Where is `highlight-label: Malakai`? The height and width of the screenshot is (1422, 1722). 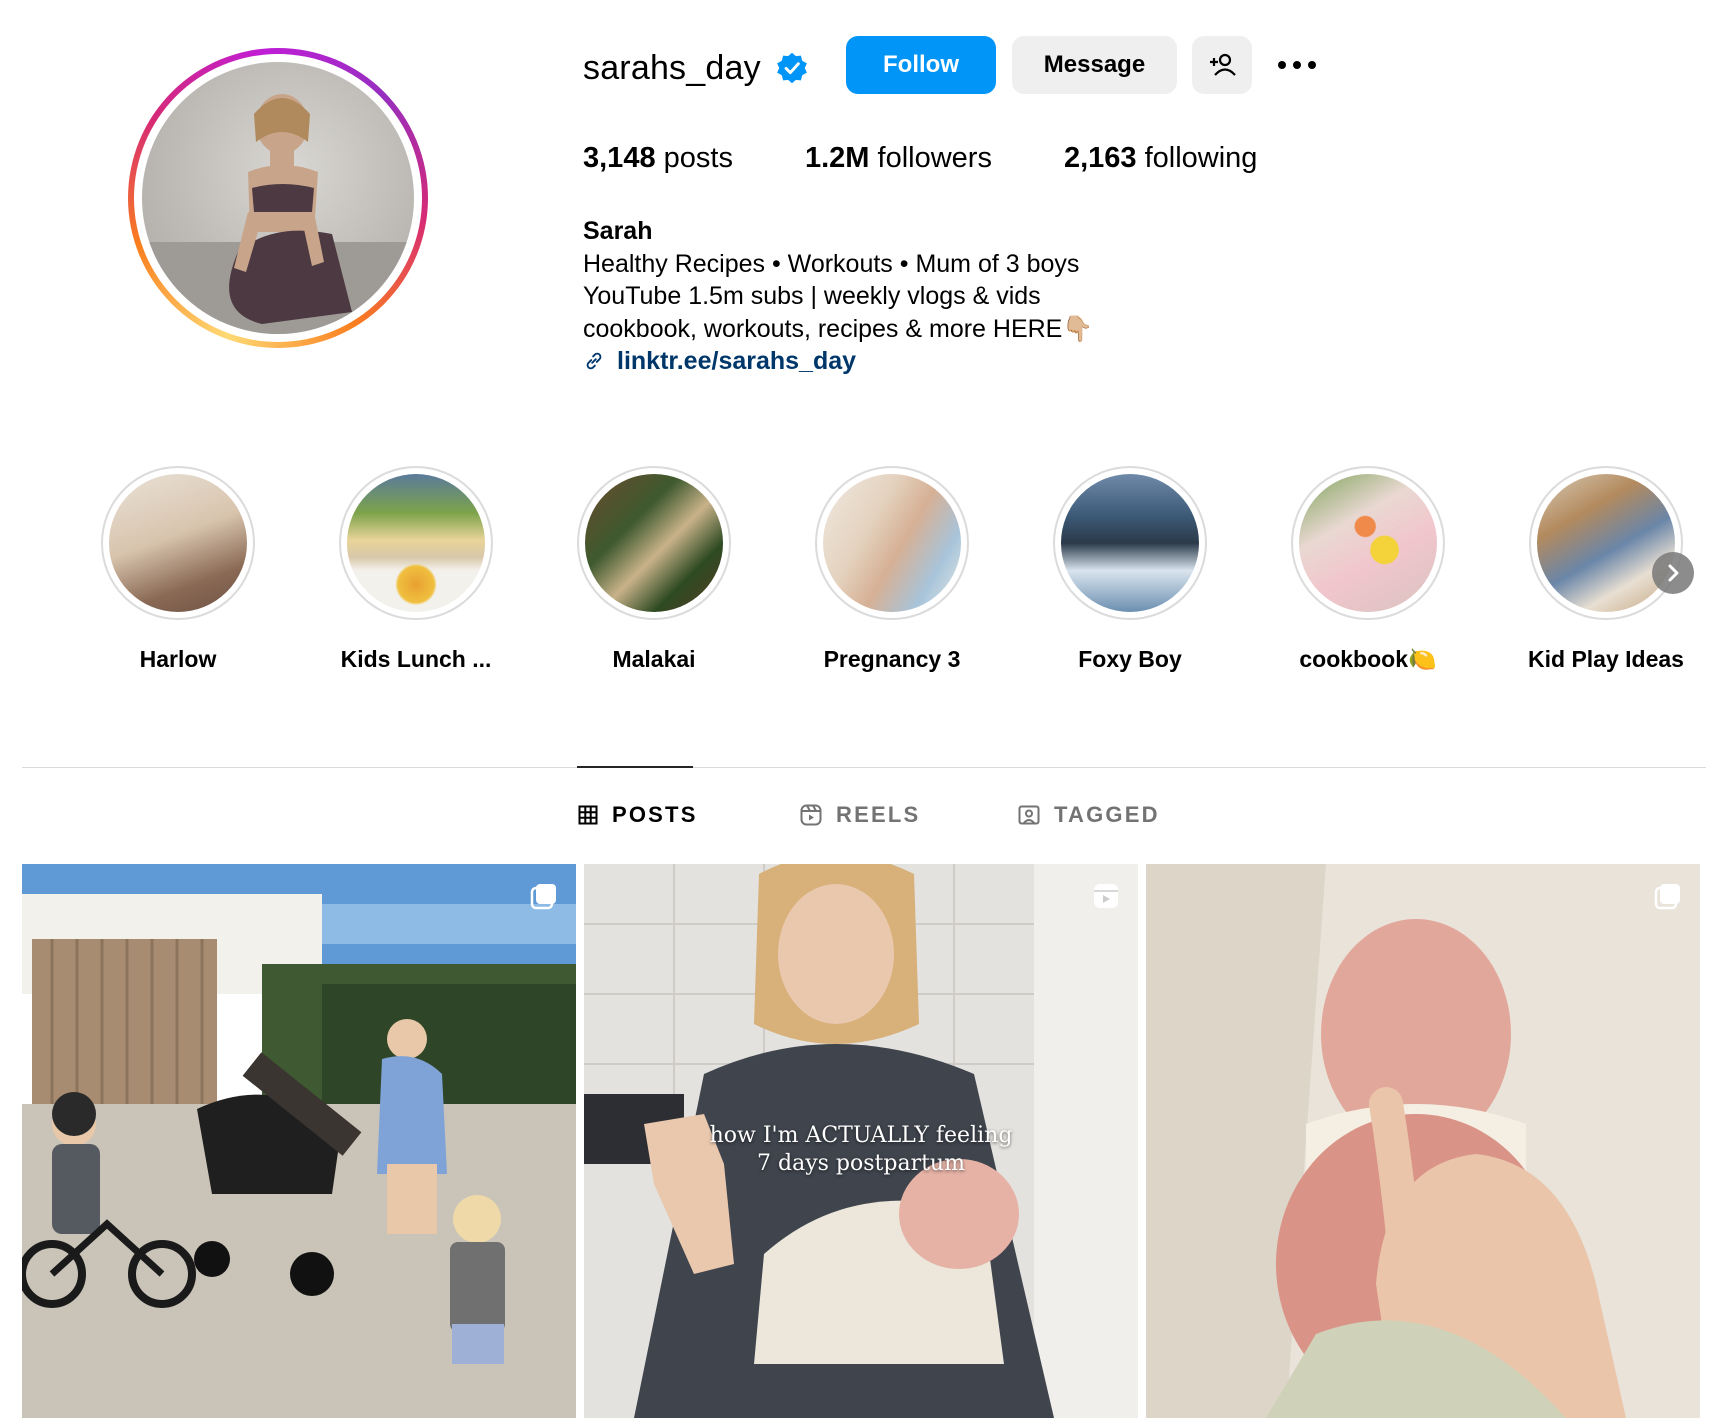
highlight-label: Malakai is located at coordinates (654, 659).